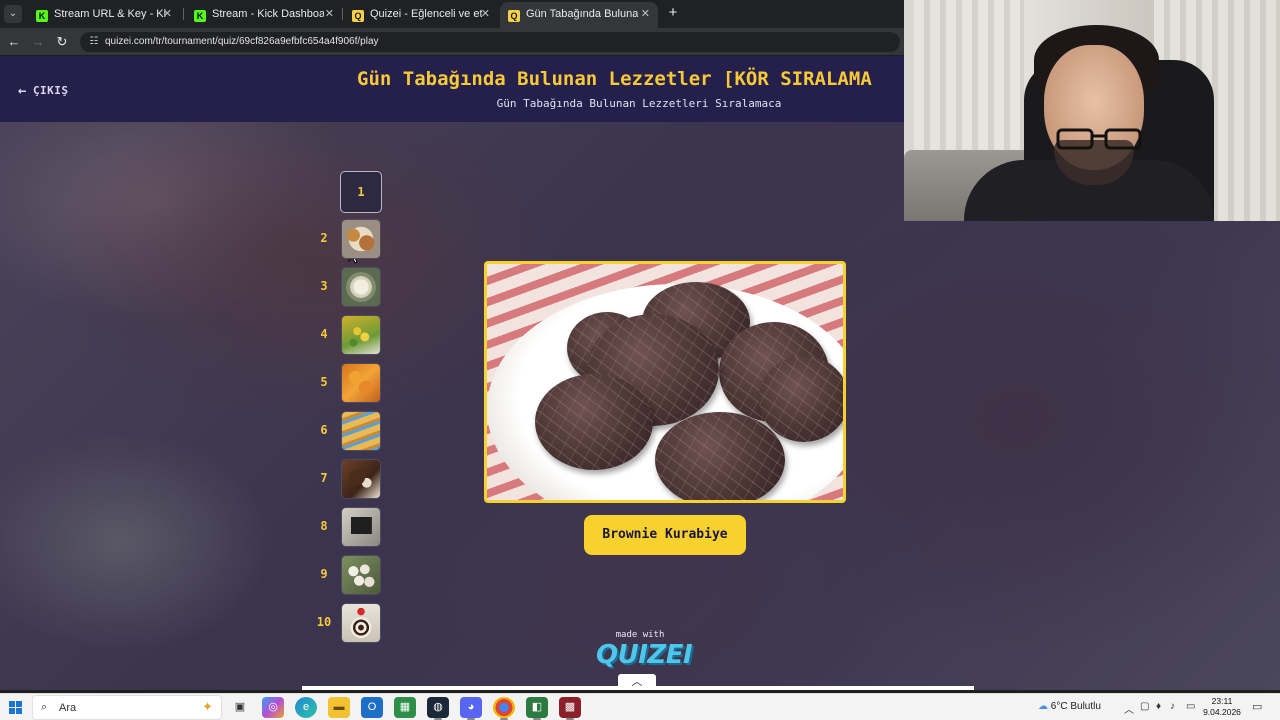  Describe the element at coordinates (1043, 706) in the screenshot. I see `cloud-icon: ☁` at that location.